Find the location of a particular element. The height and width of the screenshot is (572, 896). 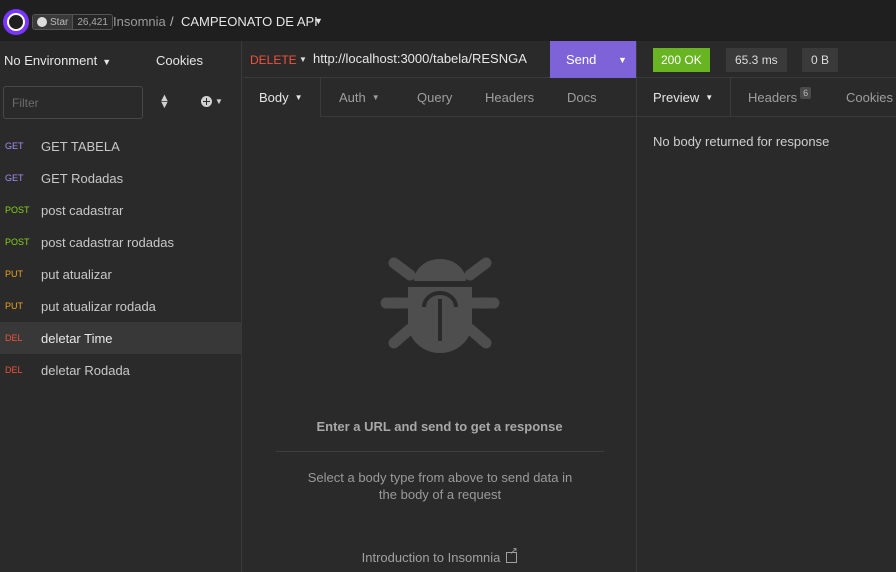

tab-auth: Auth ▼ is located at coordinates (359, 97).